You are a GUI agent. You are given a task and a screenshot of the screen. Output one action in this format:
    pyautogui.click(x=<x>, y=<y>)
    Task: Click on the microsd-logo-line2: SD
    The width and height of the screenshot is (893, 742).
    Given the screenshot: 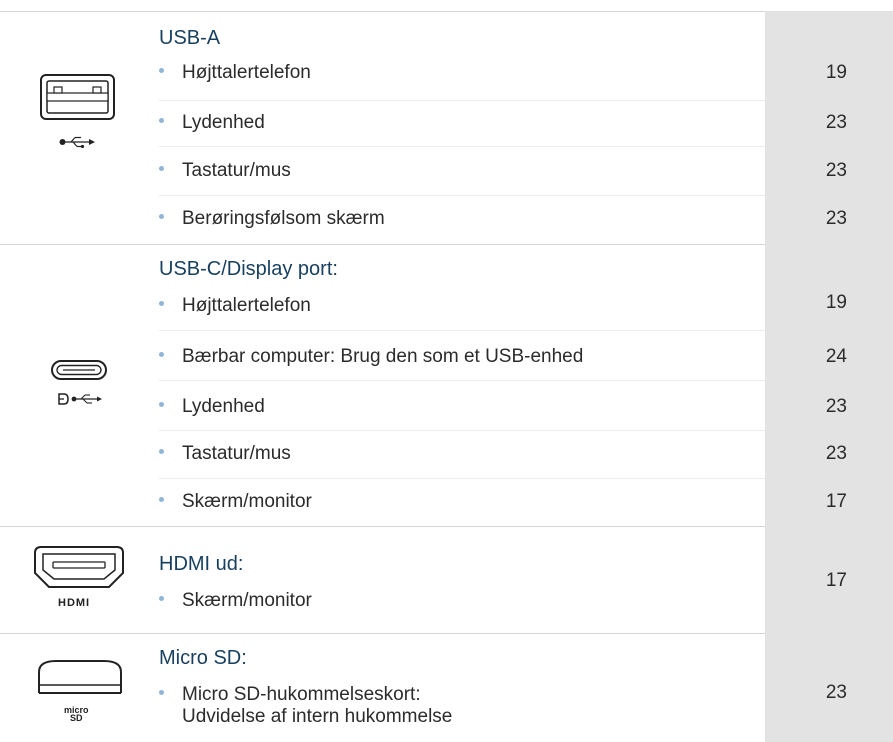 What is the action you would take?
    pyautogui.click(x=76, y=718)
    